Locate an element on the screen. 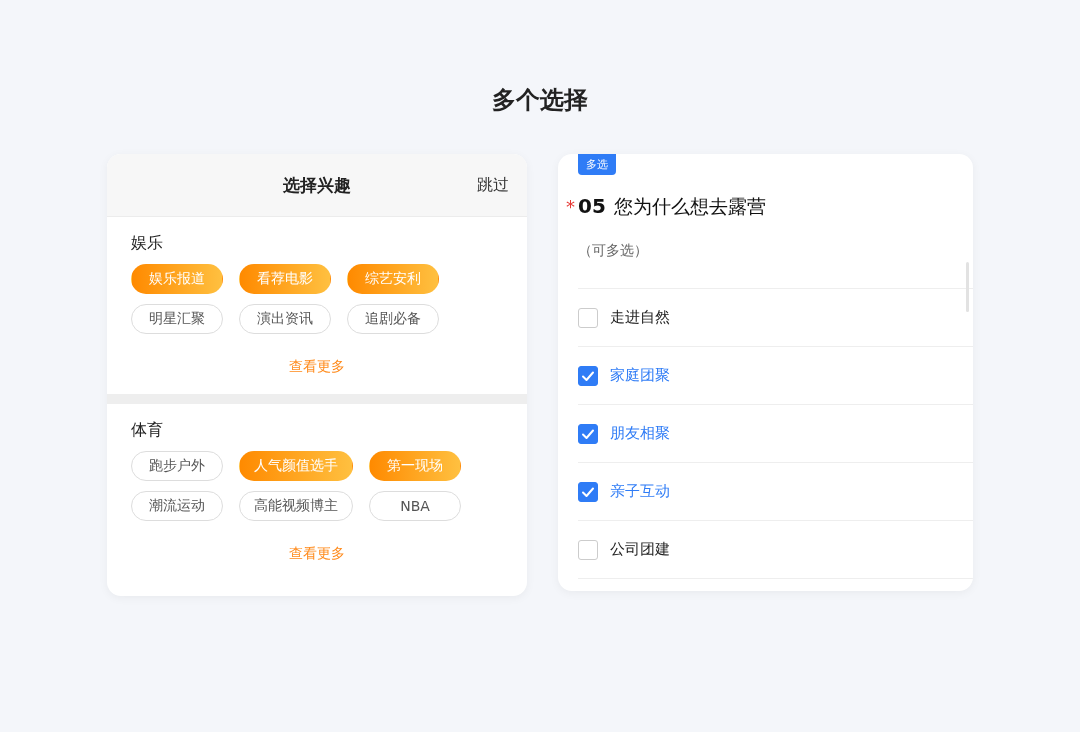 Image resolution: width=1080 pixels, height=732 pixels. interest-tag: 演出资讯 is located at coordinates (285, 319).